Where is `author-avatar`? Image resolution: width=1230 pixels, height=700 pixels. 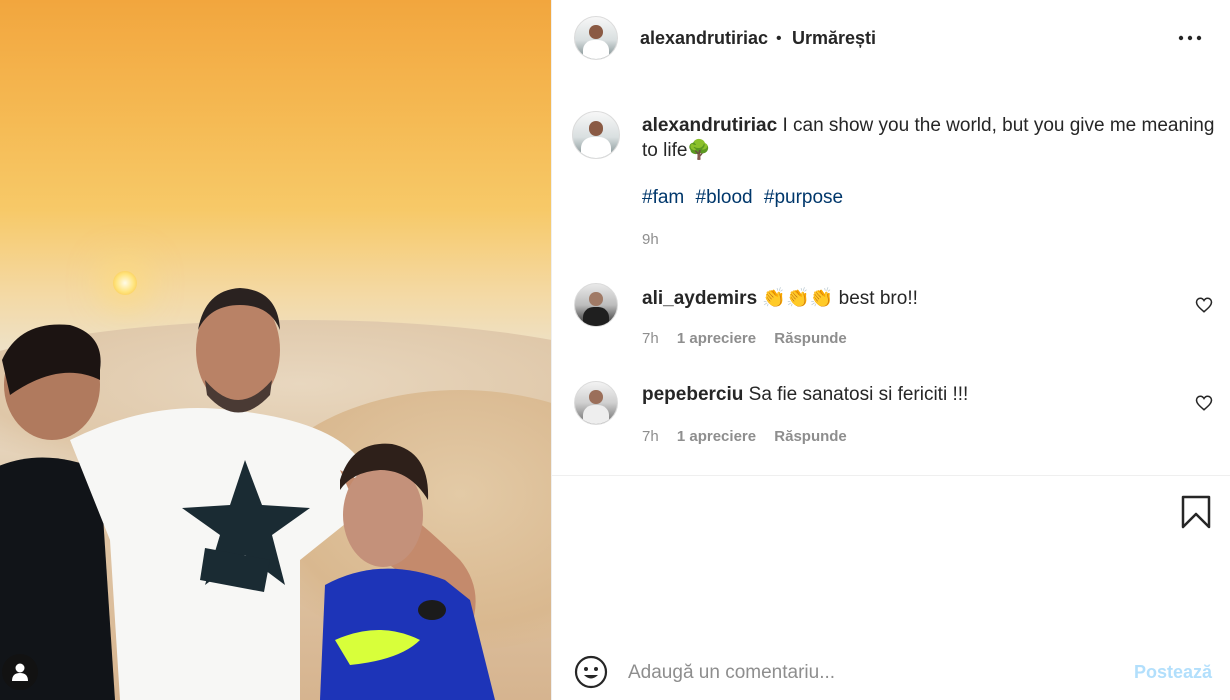
author-avatar is located at coordinates (596, 38).